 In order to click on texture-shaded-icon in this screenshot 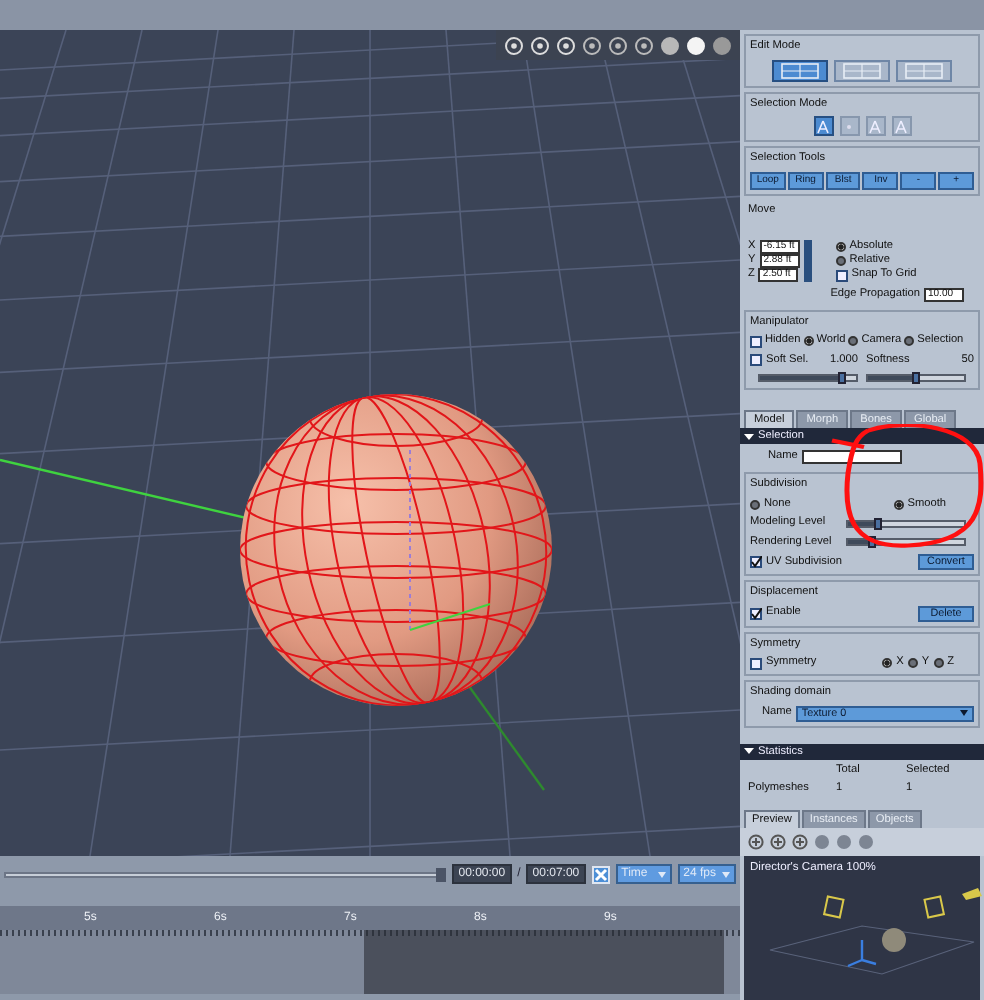, I will do `click(722, 45)`.